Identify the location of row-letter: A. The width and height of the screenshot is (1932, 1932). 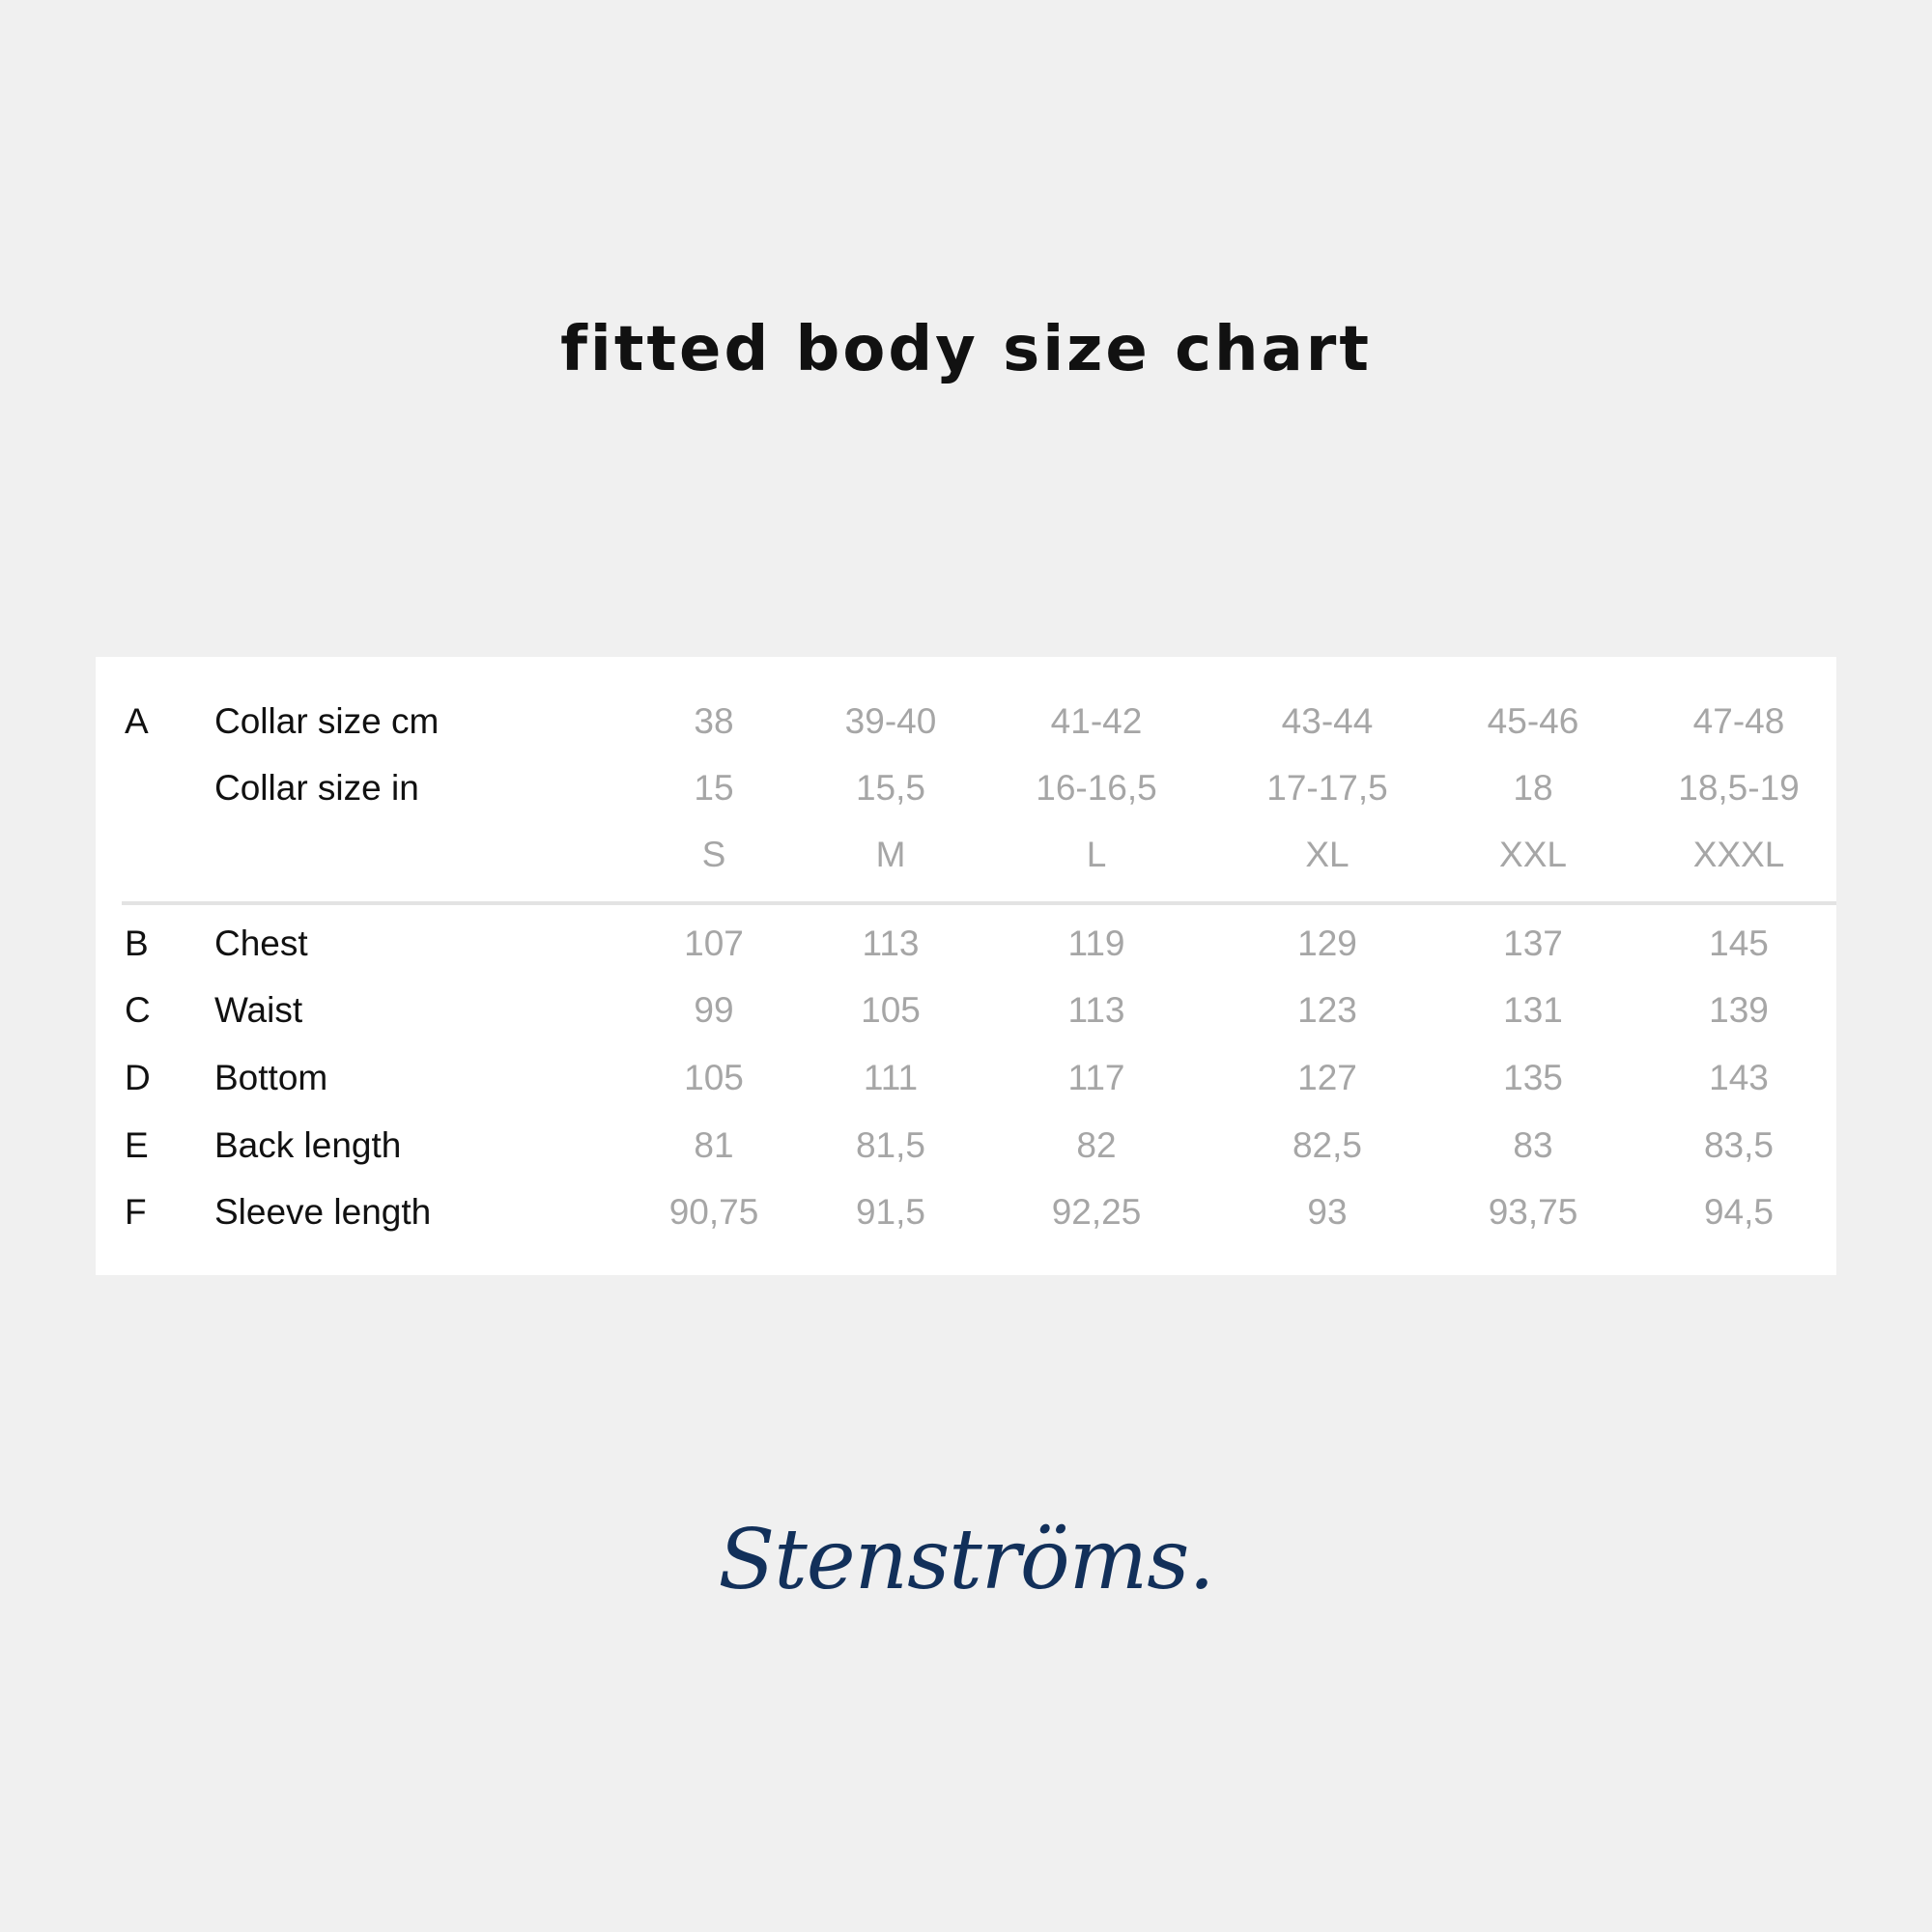
(137, 721).